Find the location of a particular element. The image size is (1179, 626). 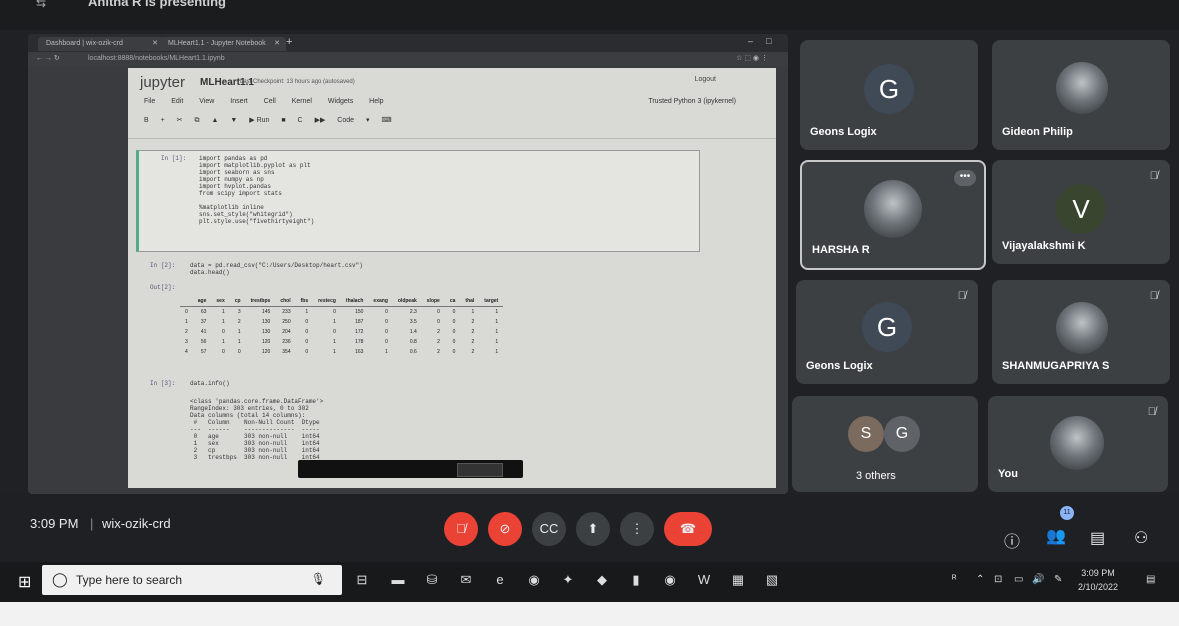

menu-item: Widgets is located at coordinates (340, 101).